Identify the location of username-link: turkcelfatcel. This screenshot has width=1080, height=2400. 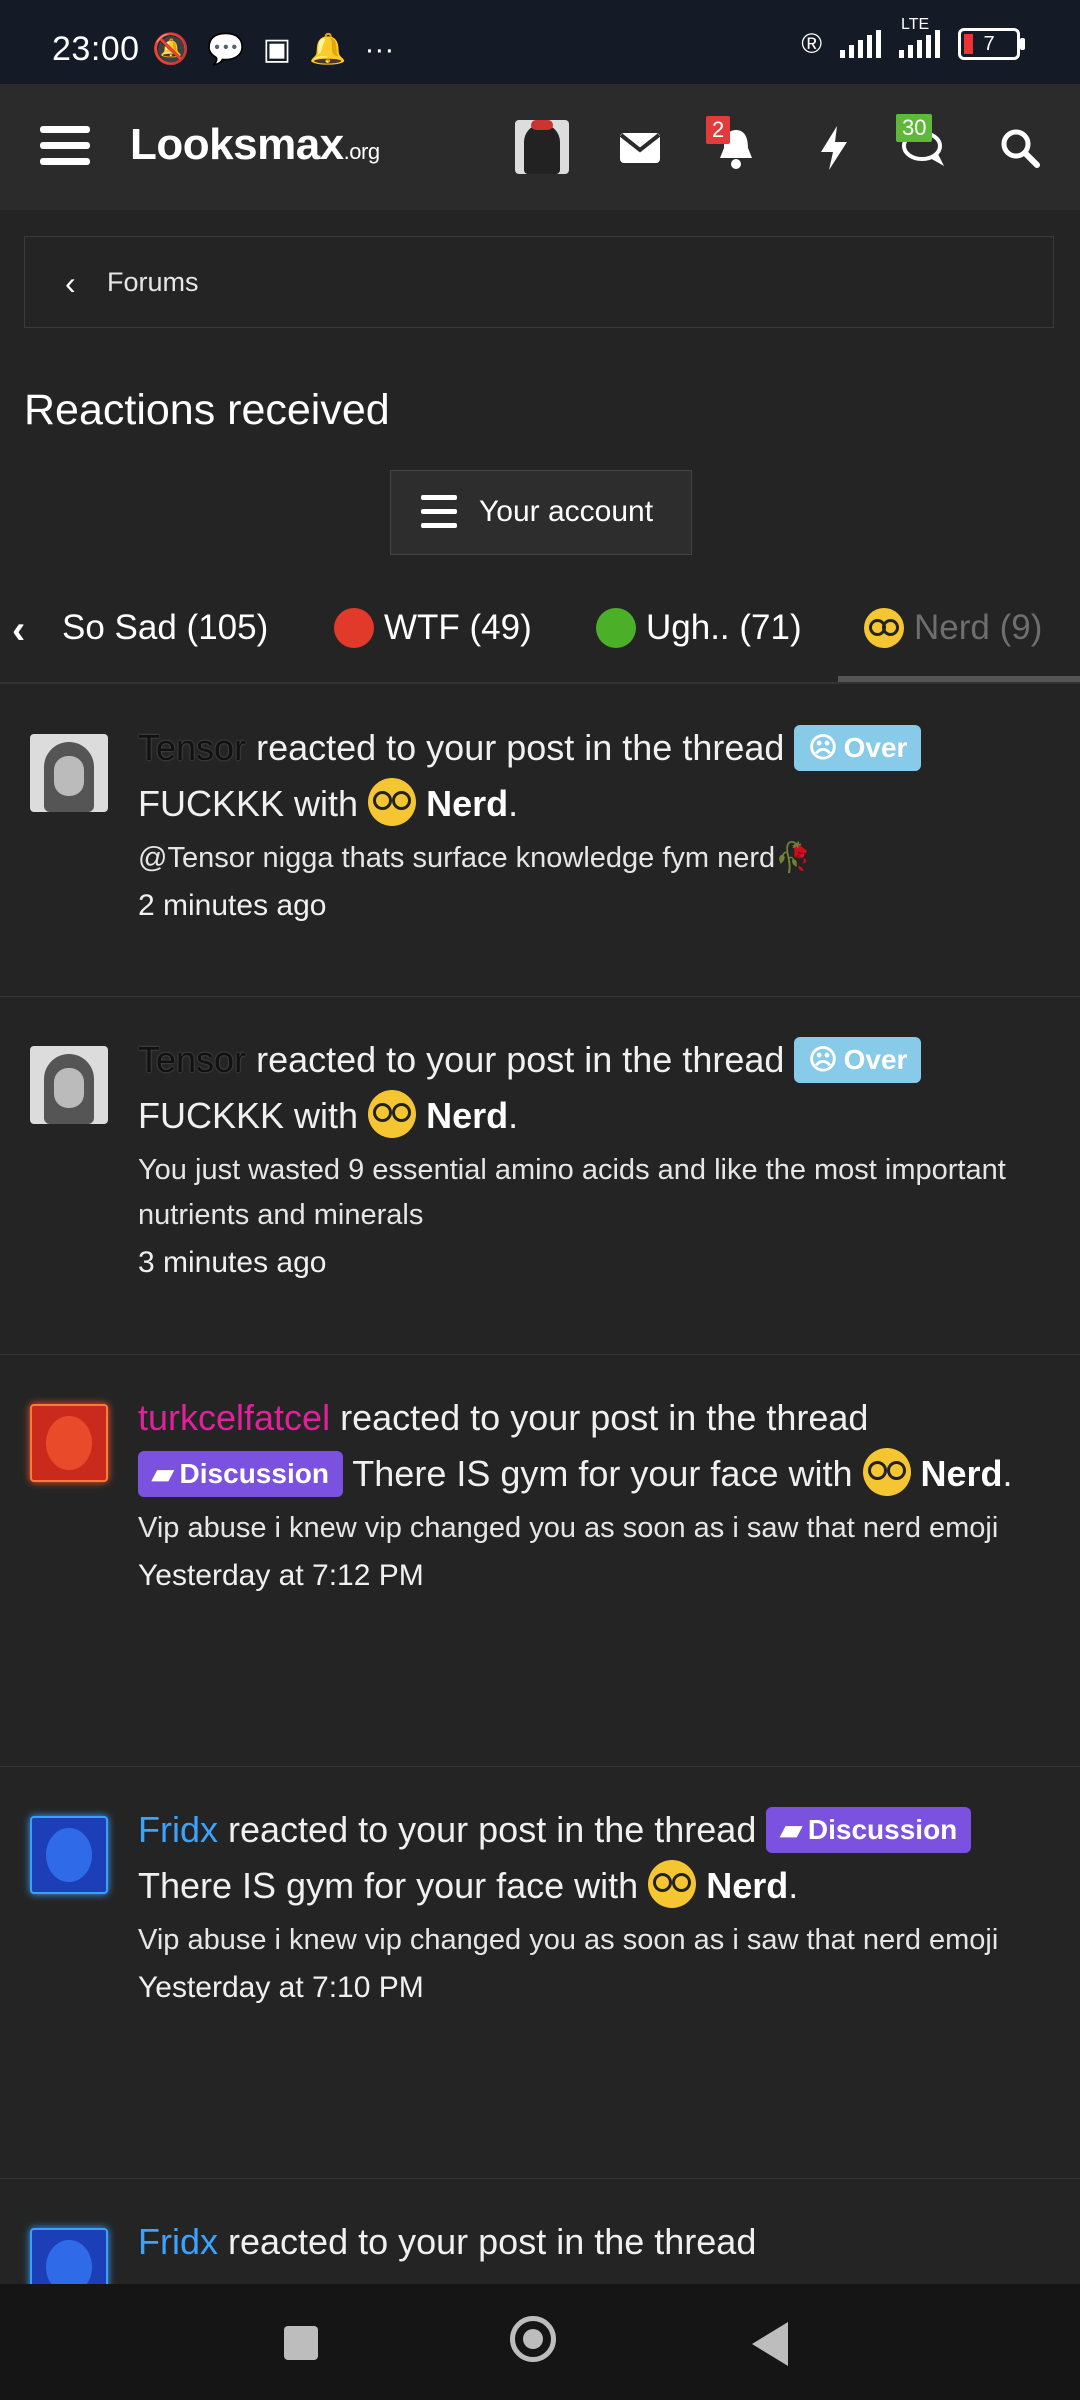
(234, 1417).